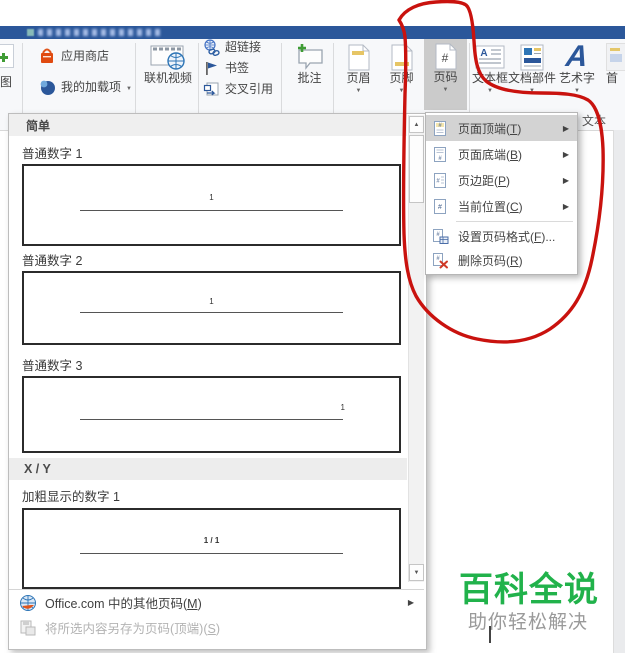  Describe the element at coordinates (484, 180) in the screenshot. I see `menu-item-label: 页边距(P)` at that location.